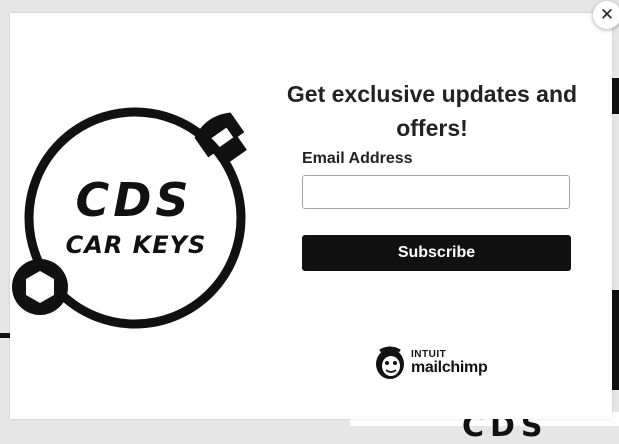 The image size is (619, 444). I want to click on mailchimp-badge: INTUIT mailchimp, so click(431, 363).